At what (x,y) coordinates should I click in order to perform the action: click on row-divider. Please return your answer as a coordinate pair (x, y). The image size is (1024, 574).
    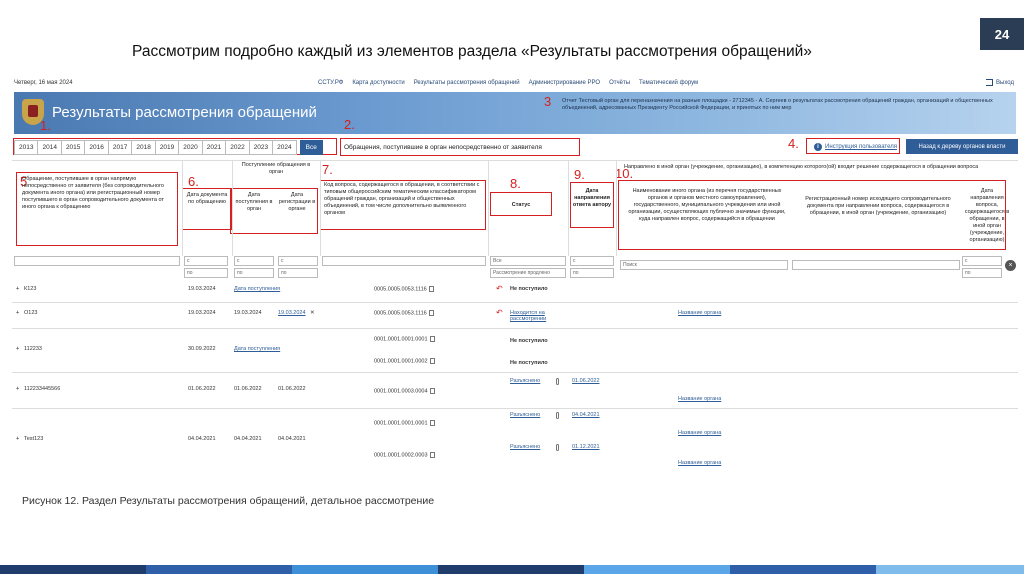
    Looking at the image, I should click on (515, 408).